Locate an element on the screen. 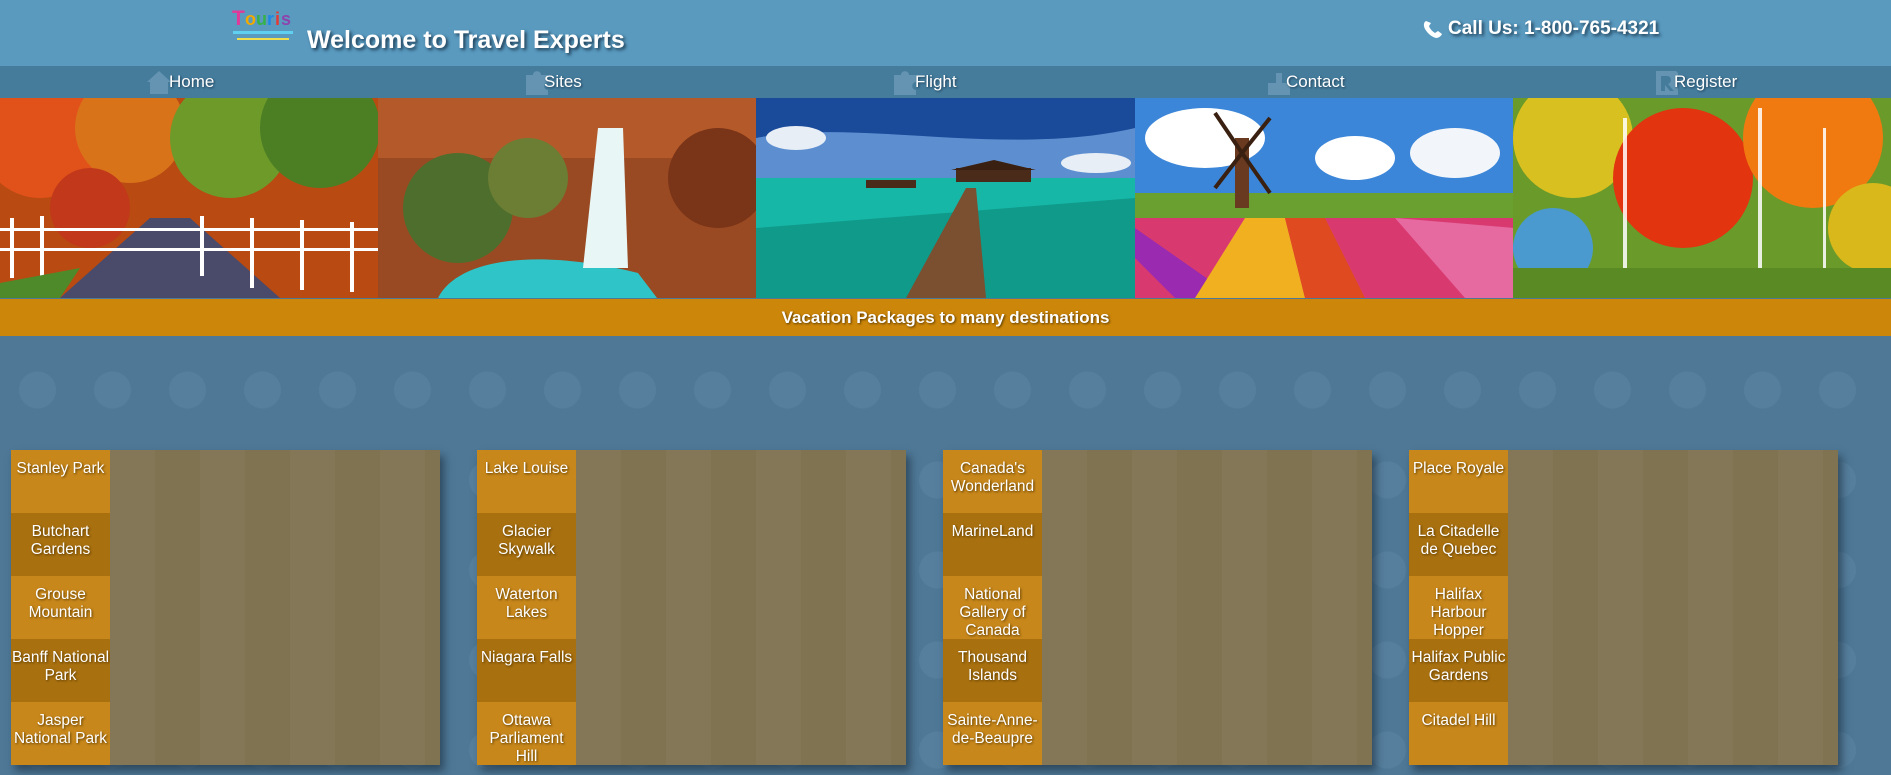 The width and height of the screenshot is (1891, 775). photo-boardwalk-pier is located at coordinates (945, 198).